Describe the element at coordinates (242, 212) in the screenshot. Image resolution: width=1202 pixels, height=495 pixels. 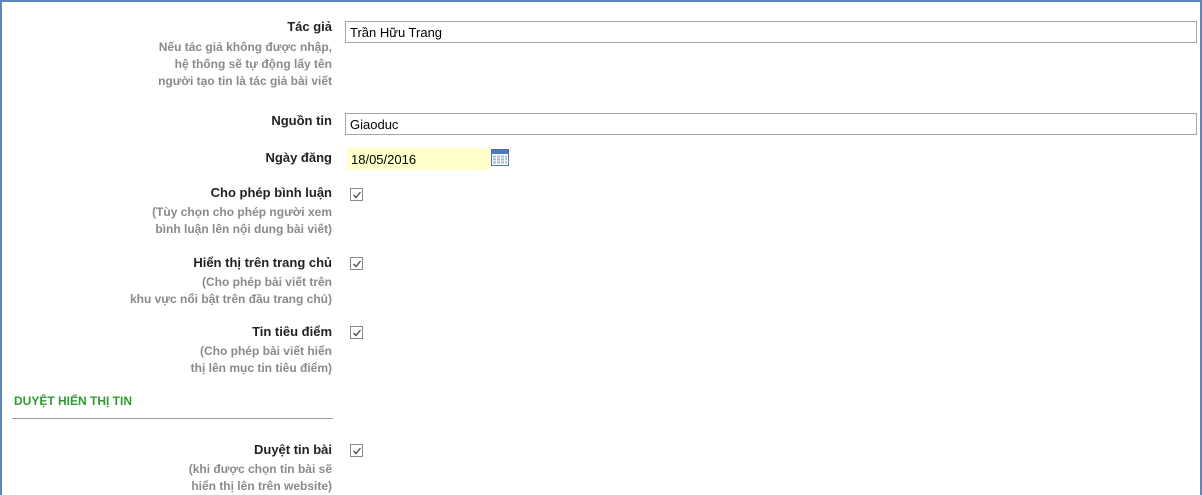
I see `allow-comments-hint-line: (Tùy chọn cho phép người xem` at that location.